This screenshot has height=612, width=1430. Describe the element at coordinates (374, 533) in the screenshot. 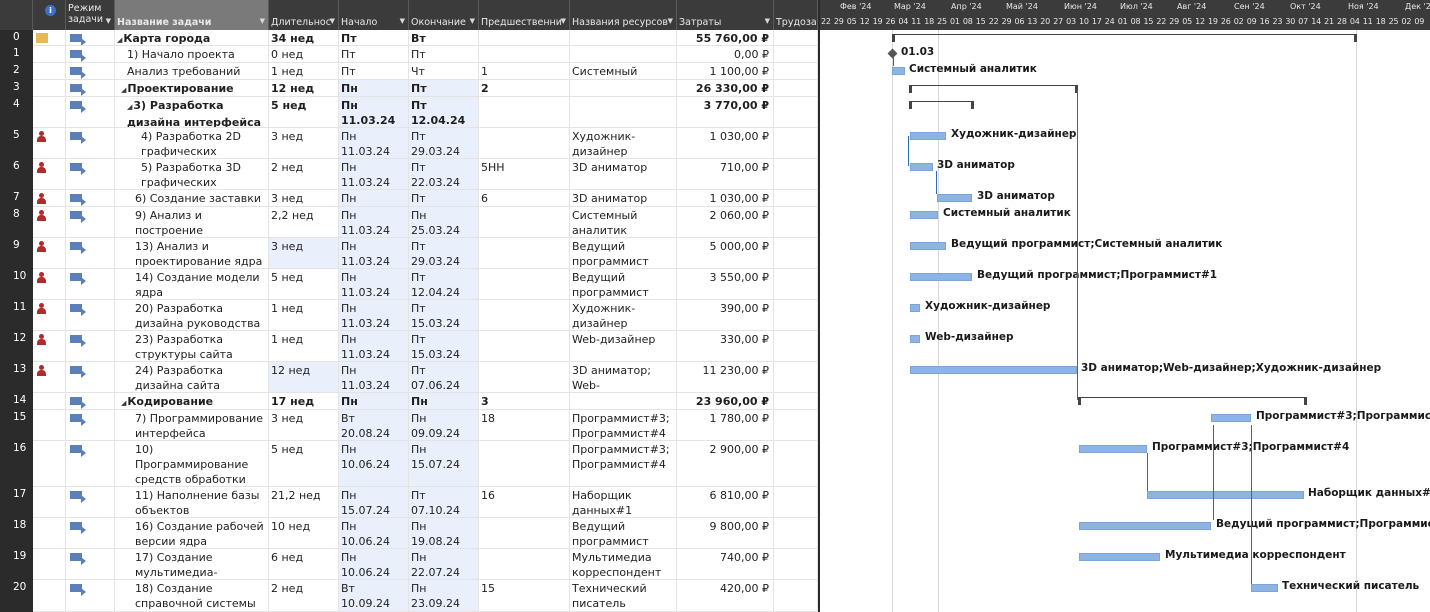

I see `start-cell: Пн 10.06.24` at that location.